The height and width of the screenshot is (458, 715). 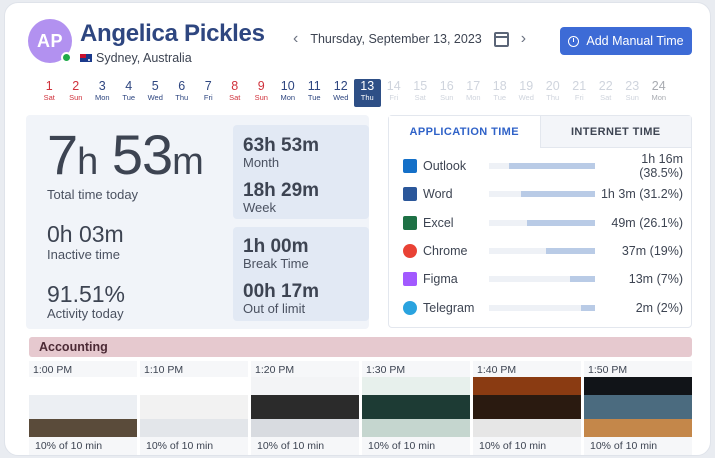 I want to click on app-time: 49m, so click(x=623, y=223).